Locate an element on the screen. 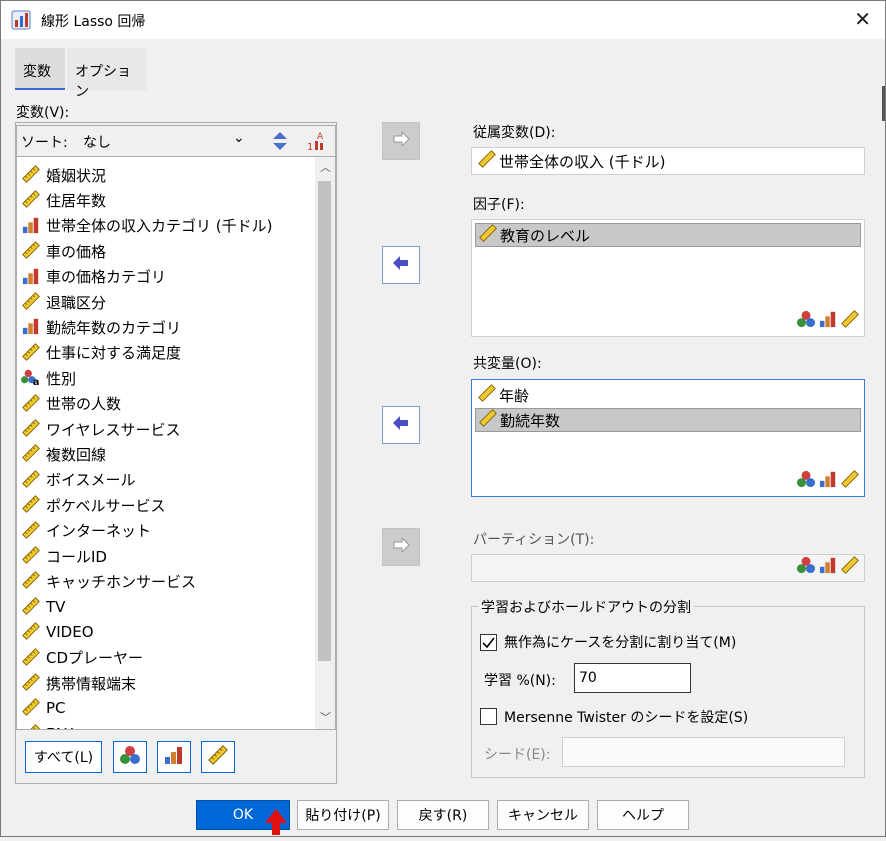 The image size is (886, 841). variable-list-item: 住居年数 is located at coordinates (63, 200).